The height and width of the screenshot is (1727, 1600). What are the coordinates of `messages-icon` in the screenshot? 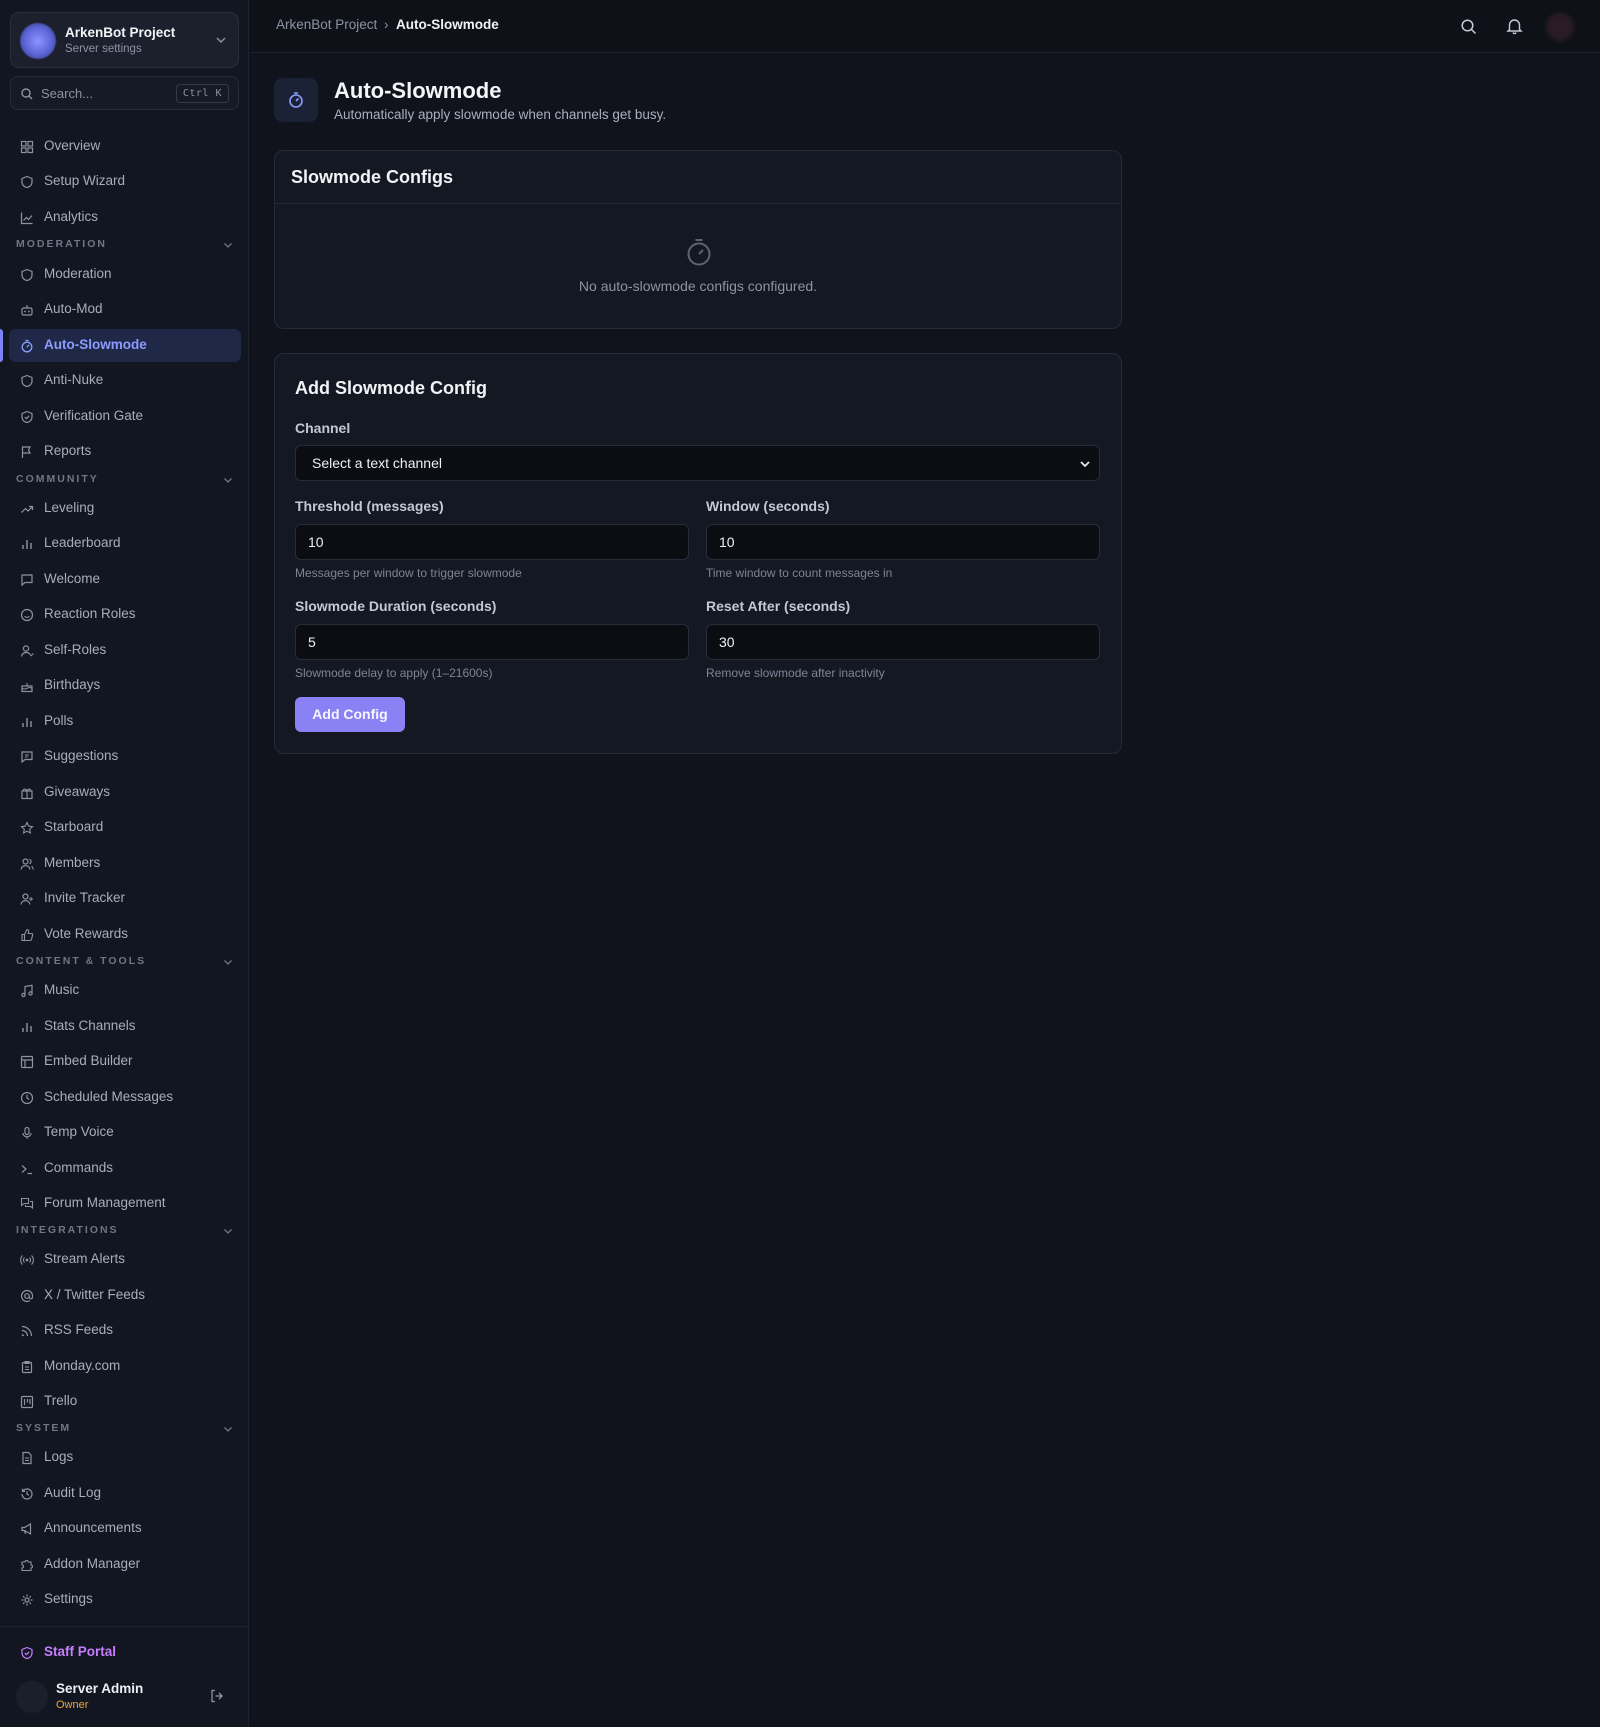 It's located at (27, 1203).